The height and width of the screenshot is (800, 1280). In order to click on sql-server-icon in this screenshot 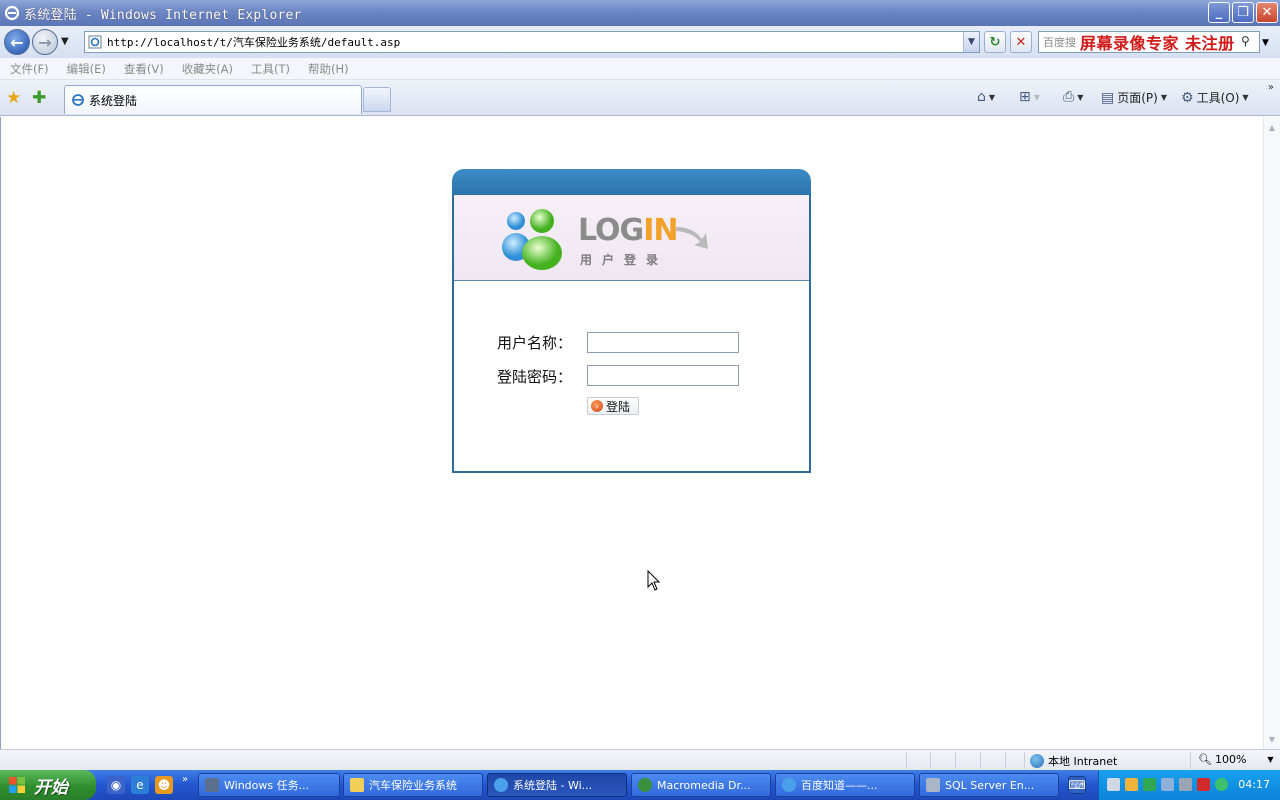, I will do `click(933, 785)`.